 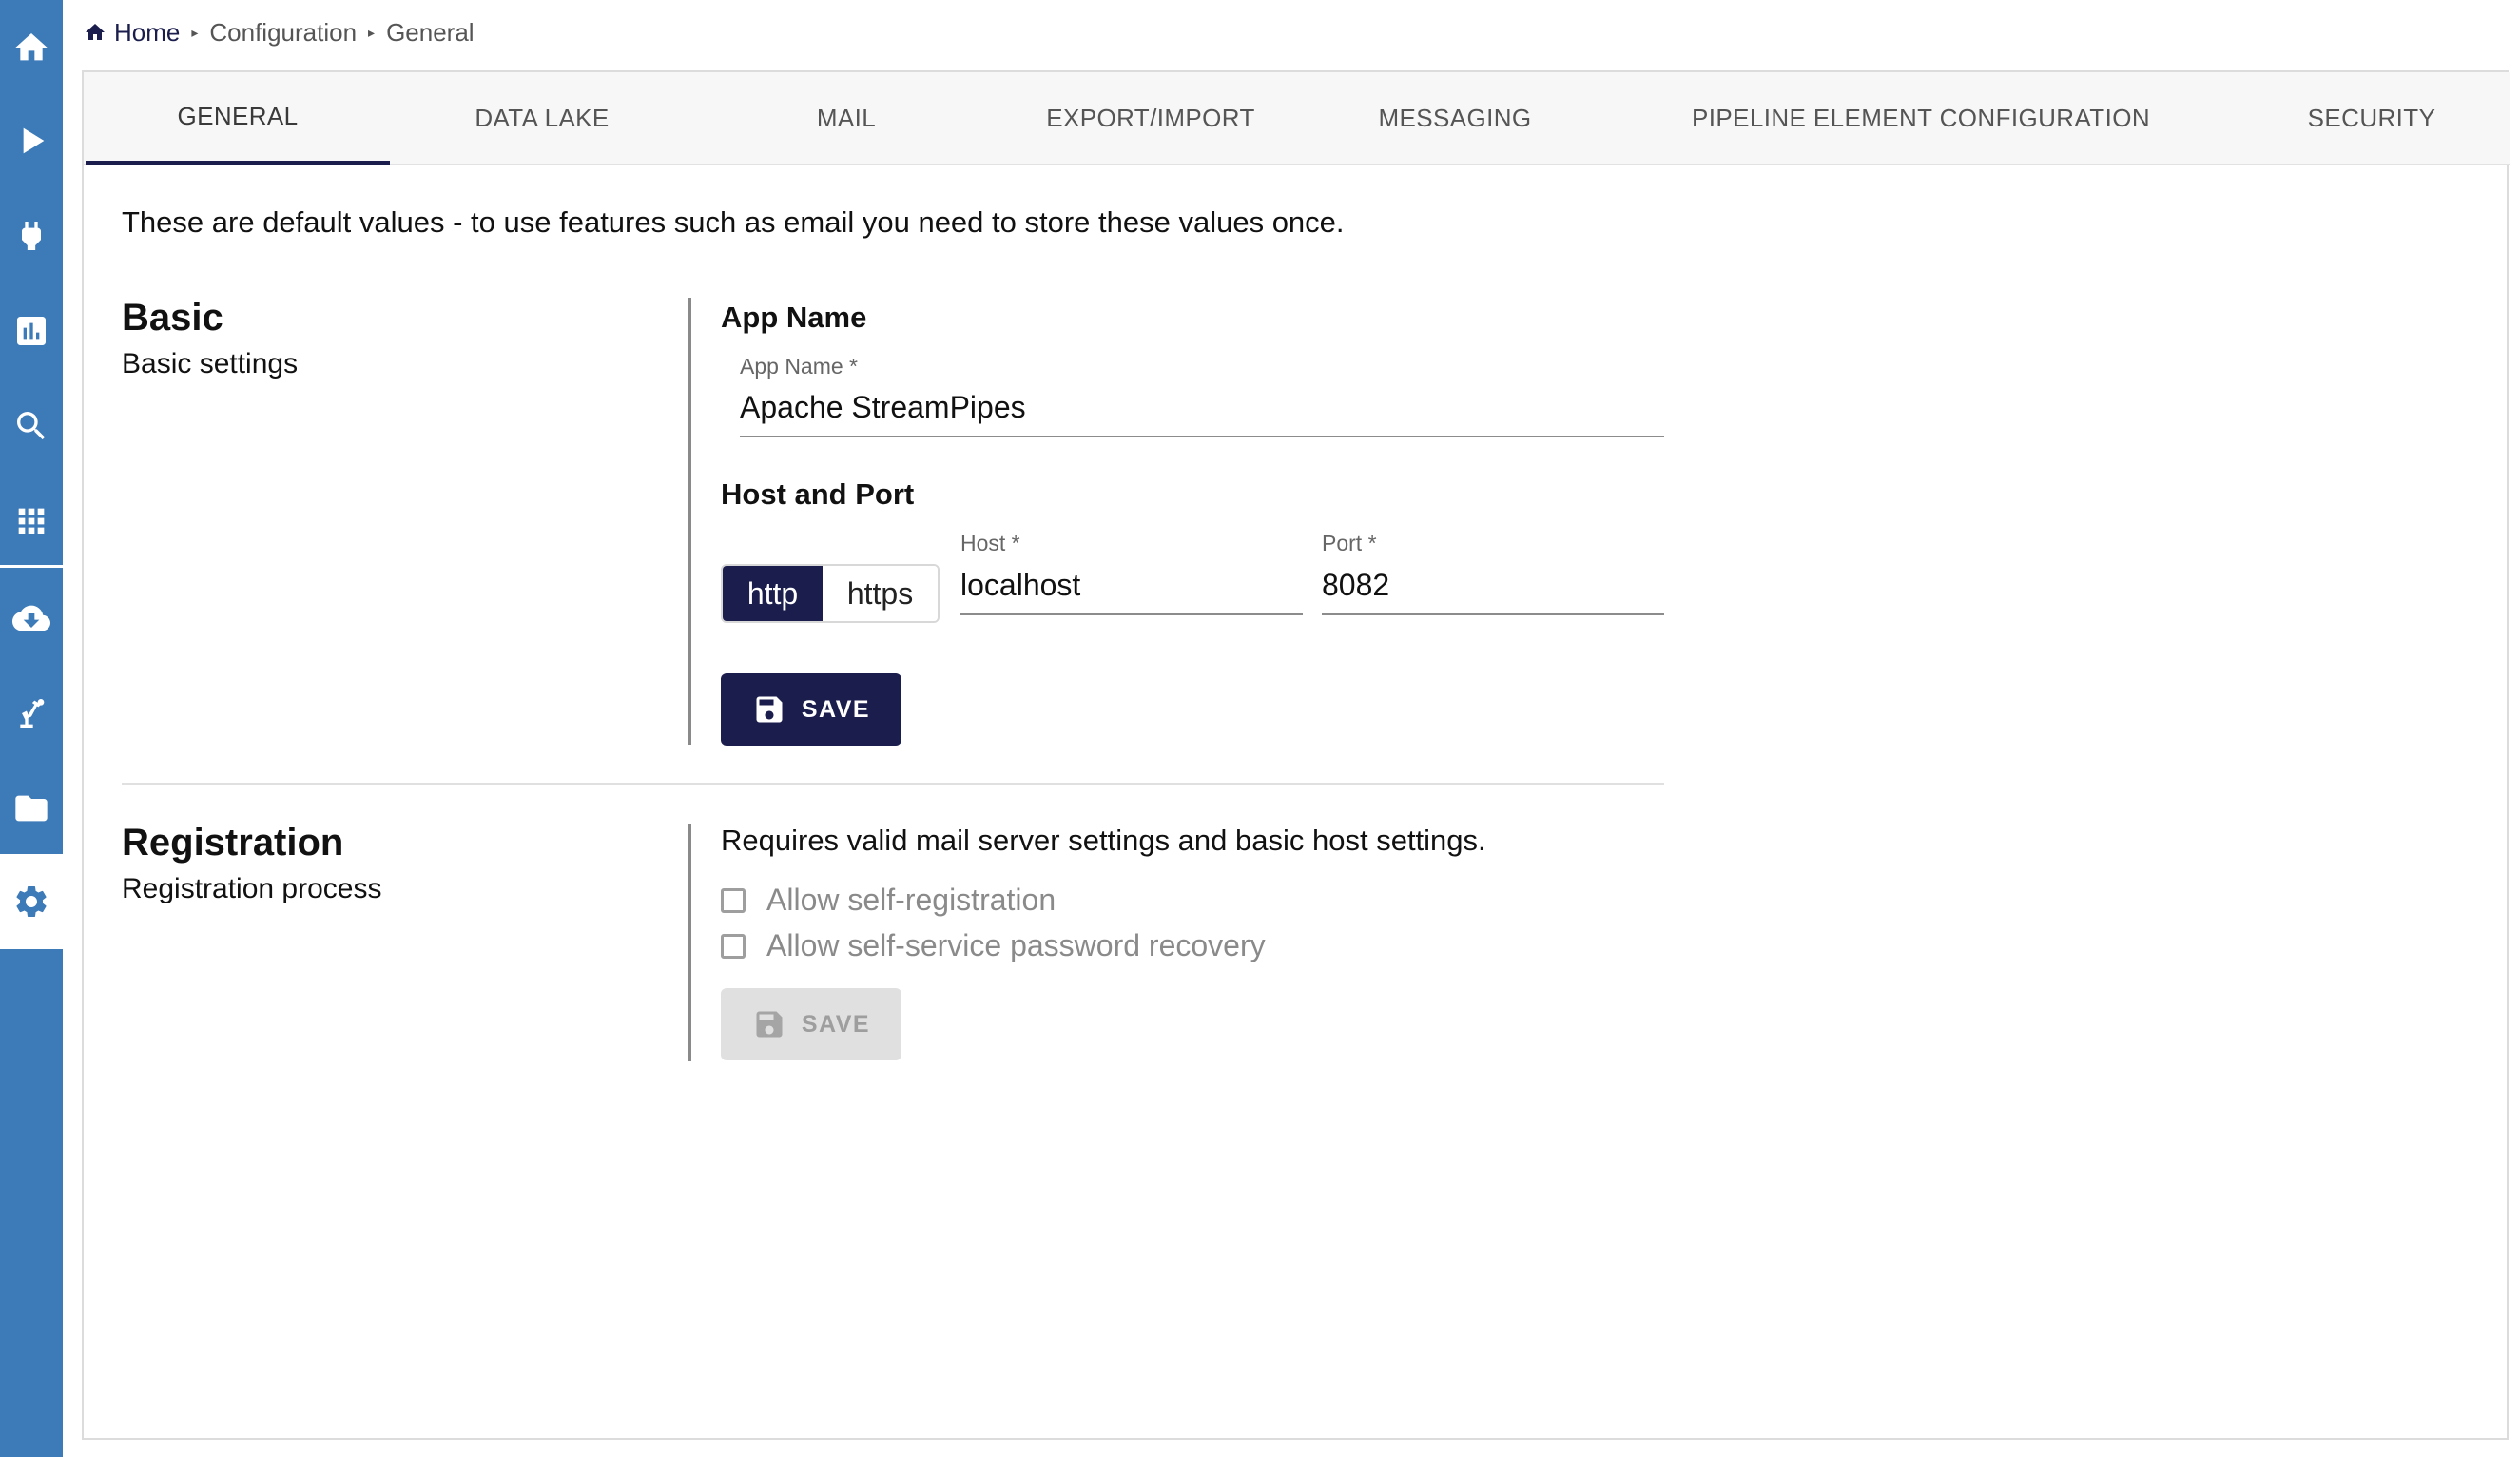 I want to click on robot-arm-icon, so click(x=32, y=713).